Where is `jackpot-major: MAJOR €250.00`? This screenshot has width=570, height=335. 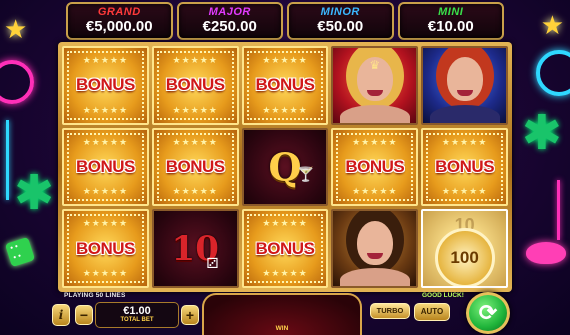 jackpot-major: MAJOR €250.00 is located at coordinates (229, 21).